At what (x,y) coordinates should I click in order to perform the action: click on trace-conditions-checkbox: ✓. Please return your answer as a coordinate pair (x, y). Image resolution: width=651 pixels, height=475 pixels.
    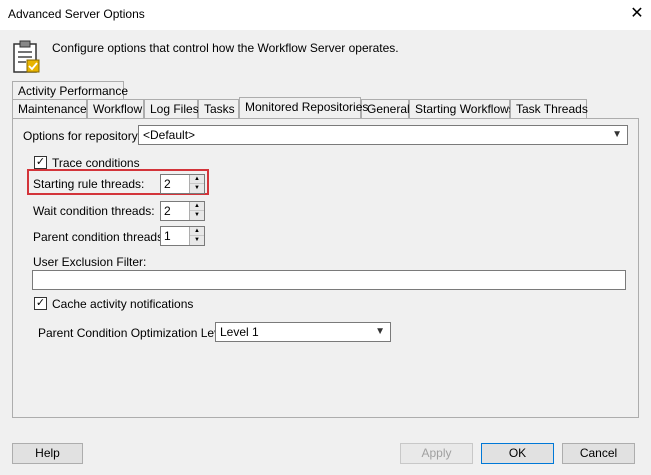
    Looking at the image, I should click on (40, 162).